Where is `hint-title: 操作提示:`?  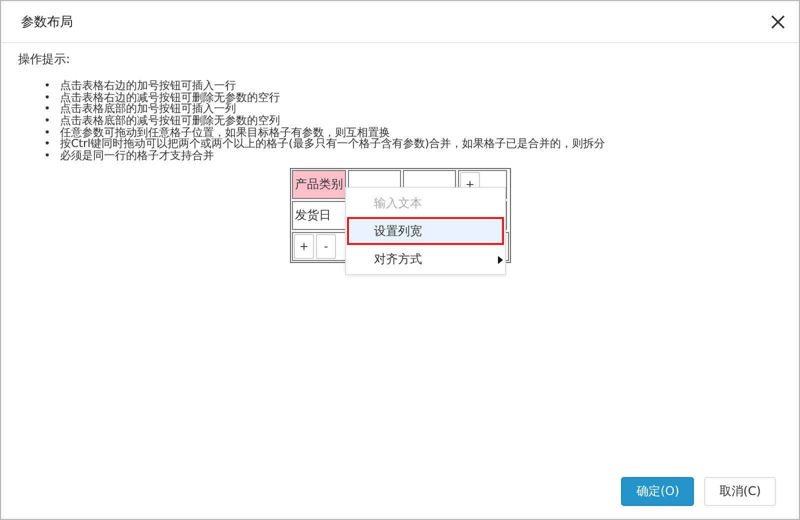 hint-title: 操作提示: is located at coordinates (45, 59).